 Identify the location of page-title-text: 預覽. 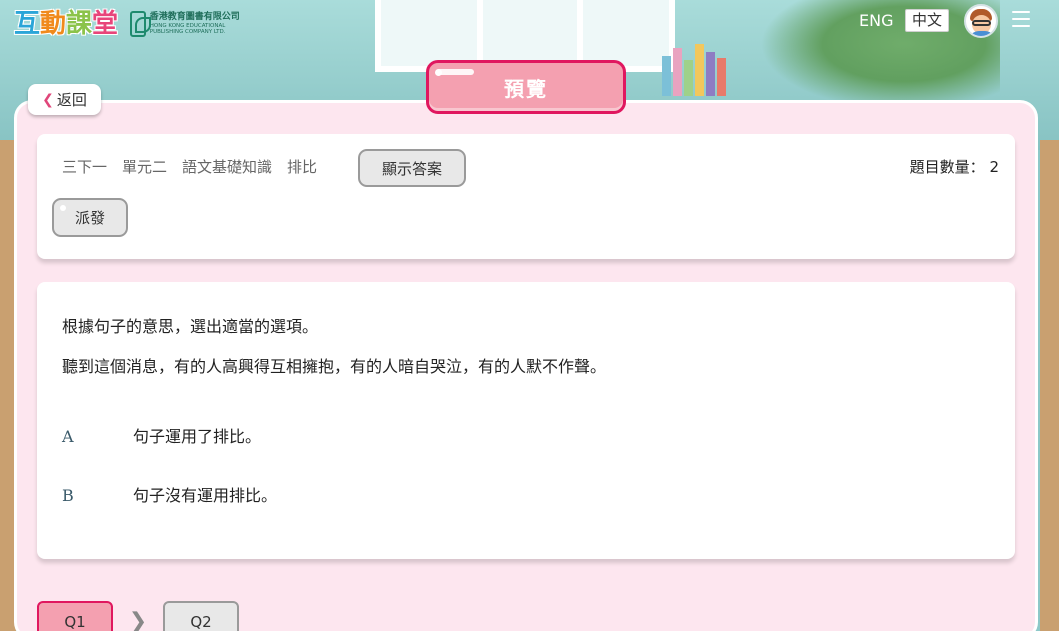
(526, 88).